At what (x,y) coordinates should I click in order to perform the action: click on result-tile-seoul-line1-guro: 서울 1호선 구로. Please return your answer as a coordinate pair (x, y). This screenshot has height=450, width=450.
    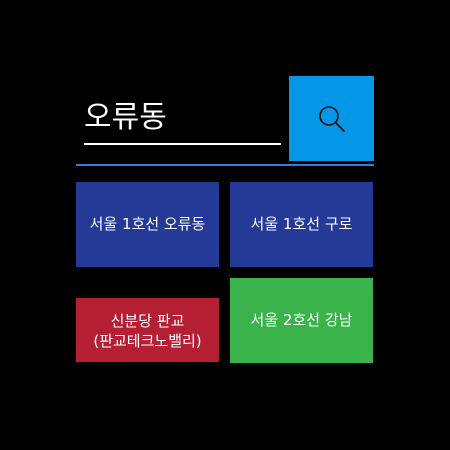
    Looking at the image, I should click on (301, 224).